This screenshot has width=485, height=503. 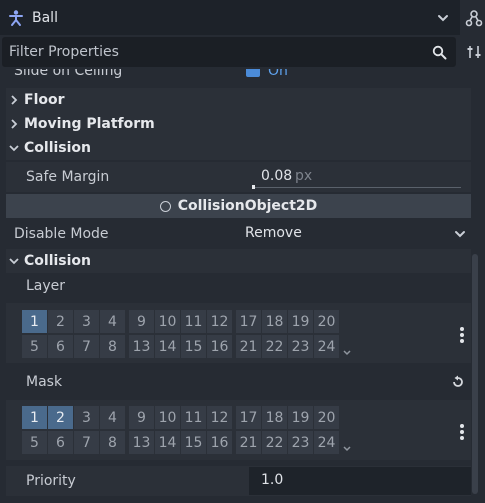 I want to click on disable-mode-label: Disable Mode, so click(x=61, y=234).